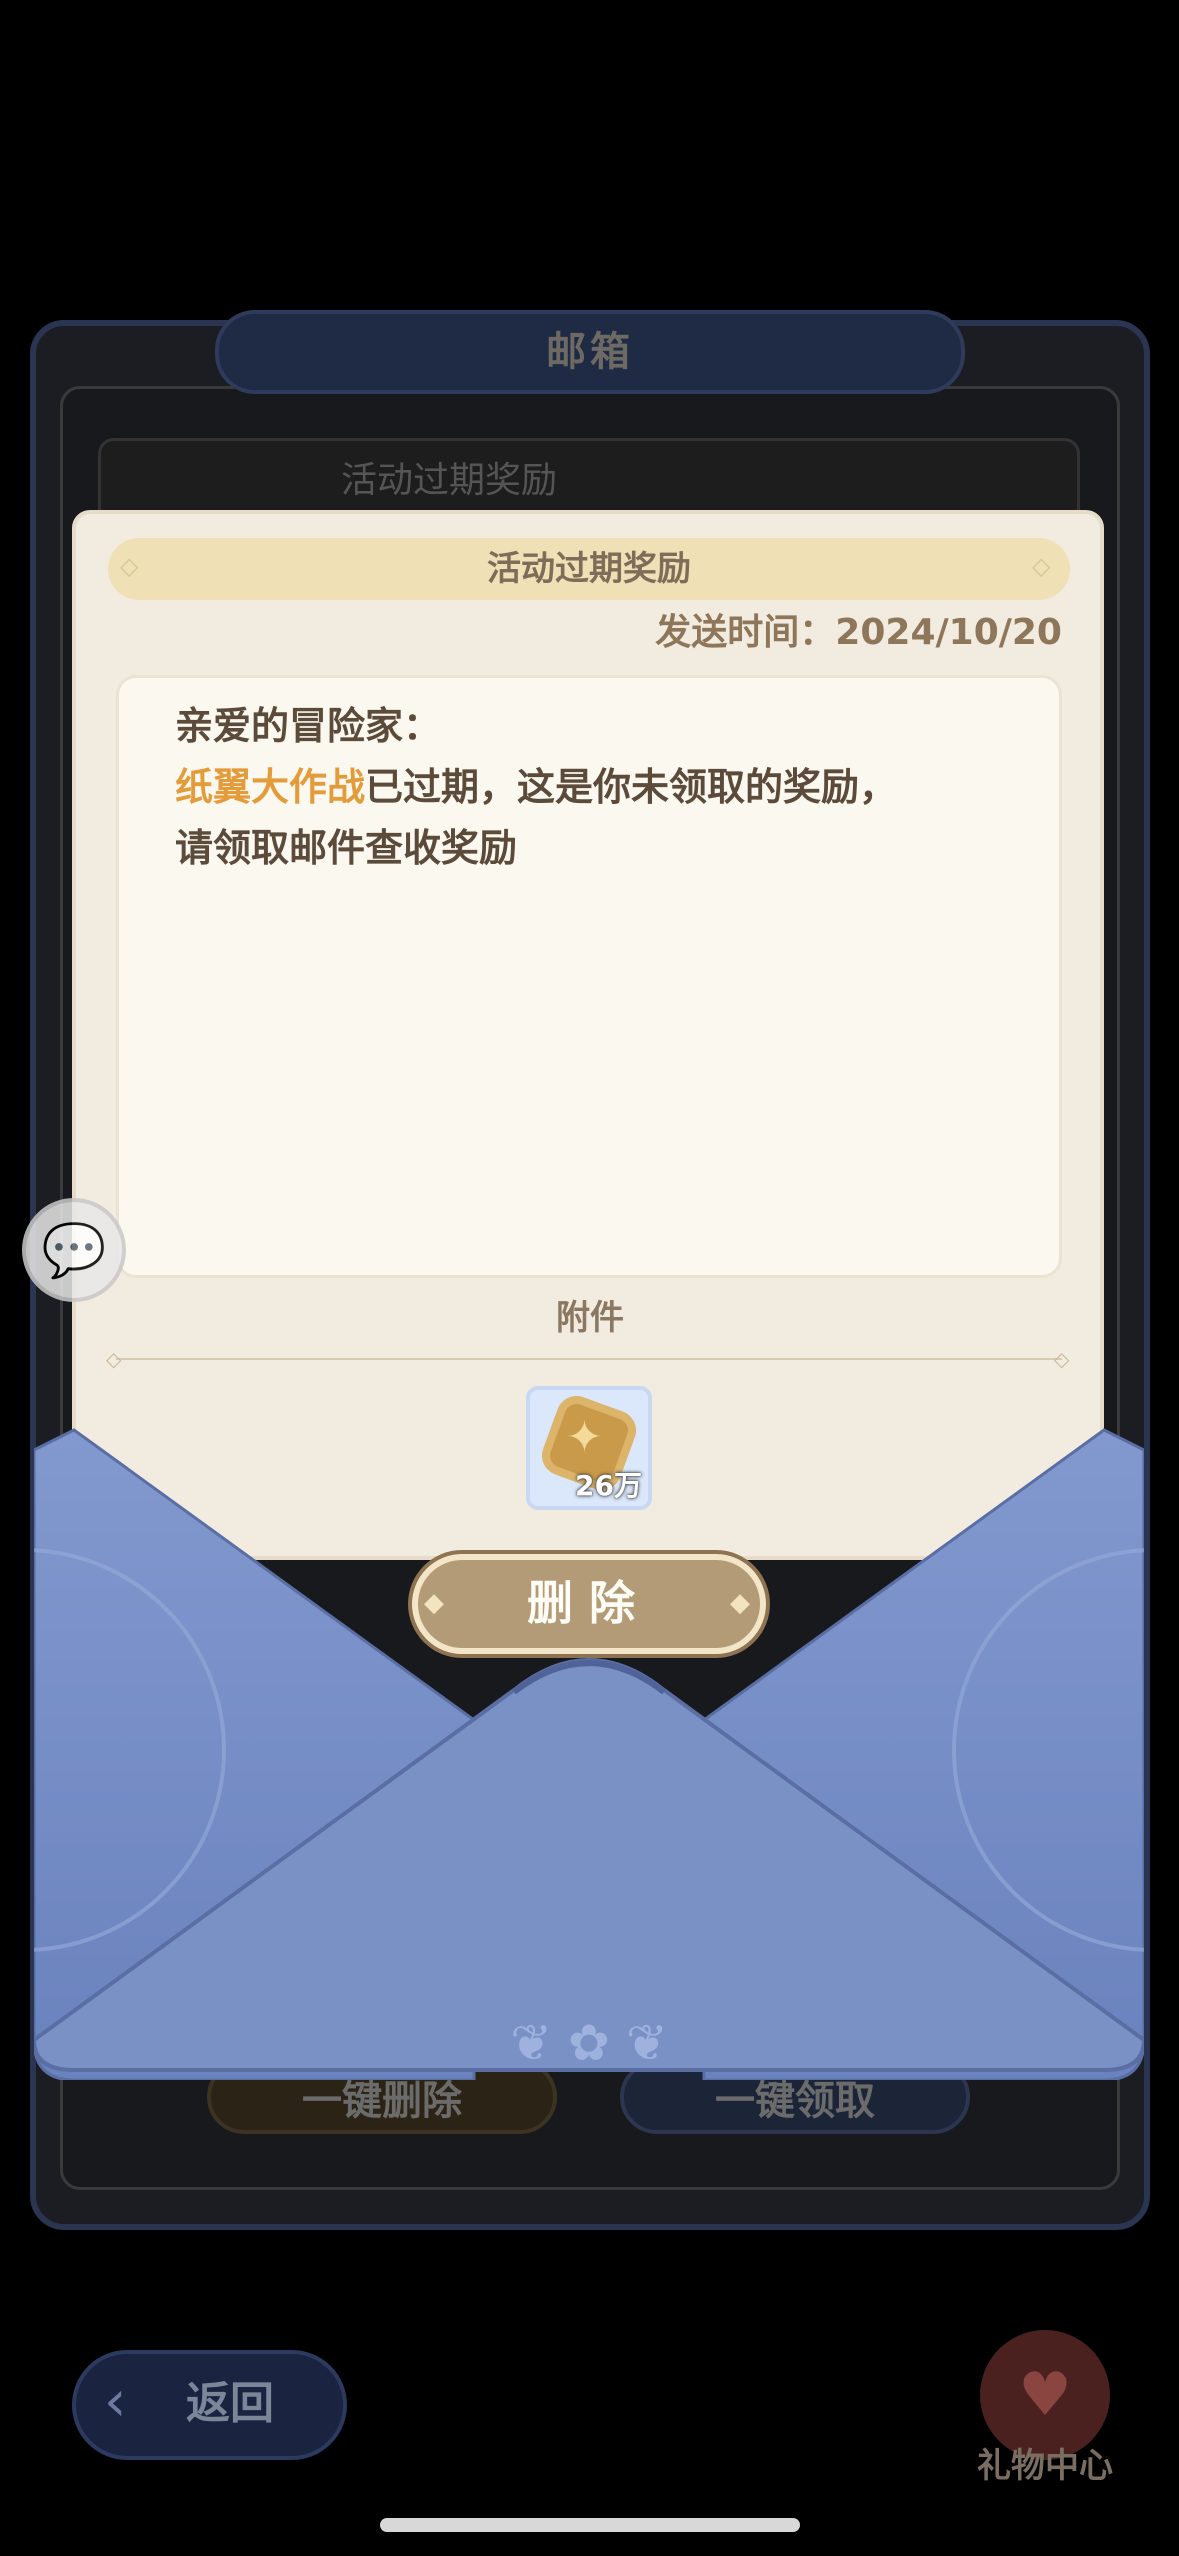 The image size is (1179, 2556). I want to click on button-left-diamond-icon: ◆, so click(434, 1603).